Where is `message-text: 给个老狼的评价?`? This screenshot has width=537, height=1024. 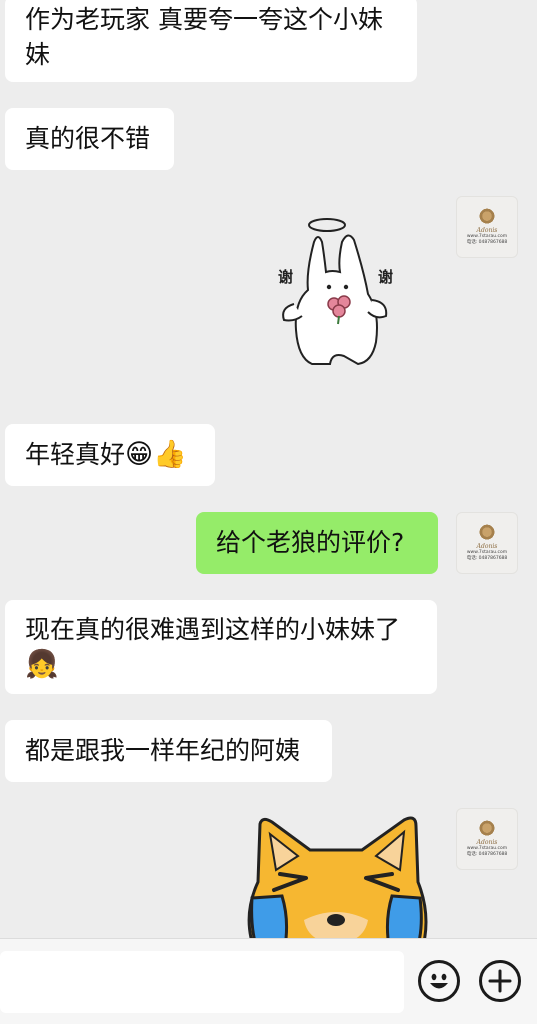 message-text: 给个老狼的评价? is located at coordinates (310, 542).